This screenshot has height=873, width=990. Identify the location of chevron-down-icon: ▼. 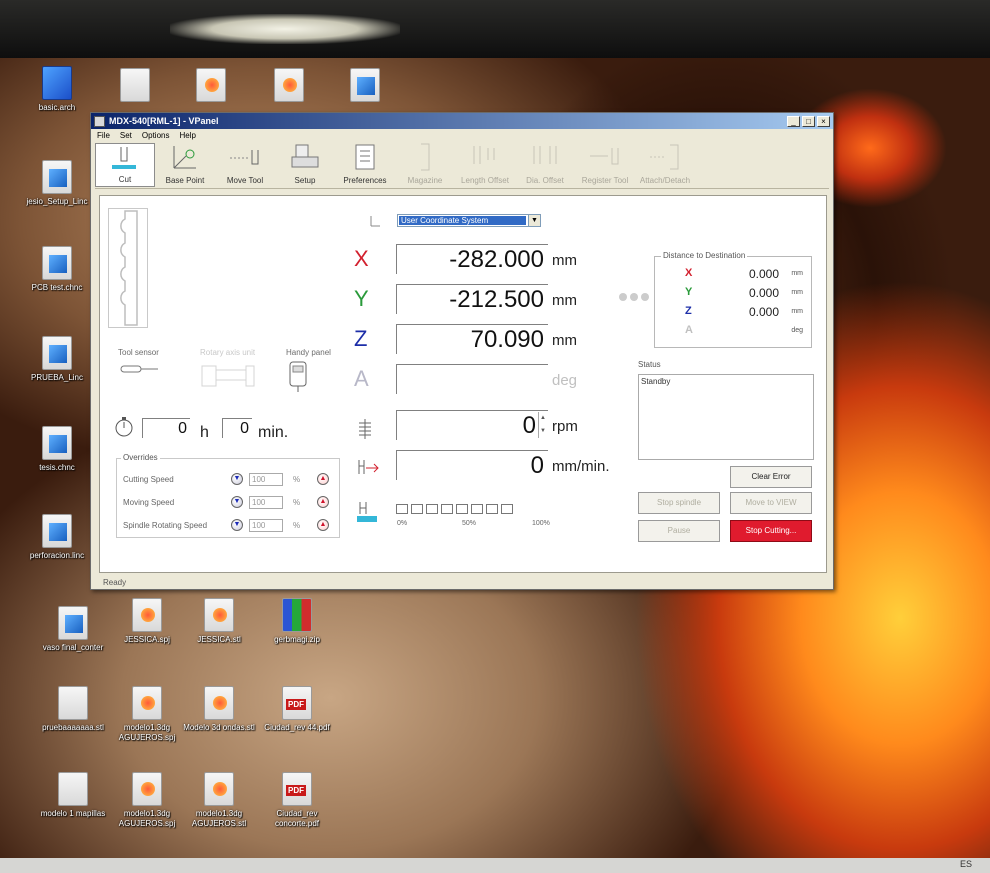
(534, 220).